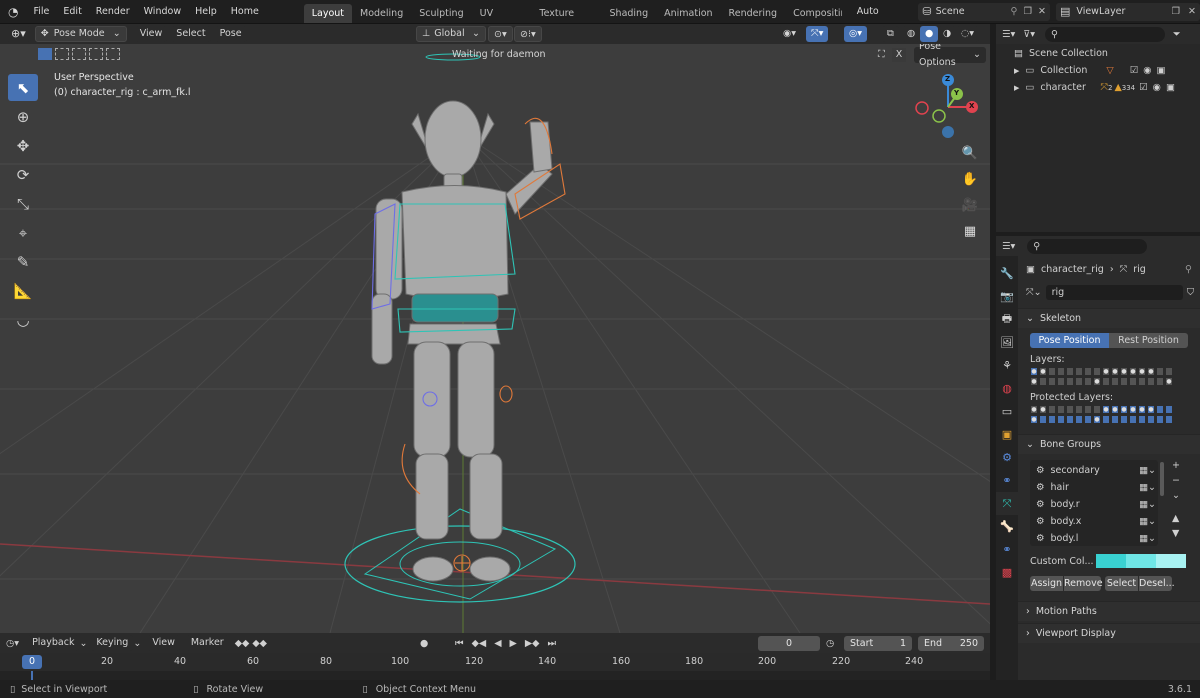 The image size is (1200, 698). What do you see at coordinates (1109, 633) in the screenshot?
I see `viewport-display-panel-header: › Viewport Display` at bounding box center [1109, 633].